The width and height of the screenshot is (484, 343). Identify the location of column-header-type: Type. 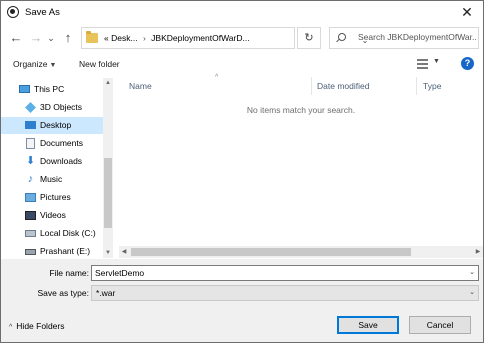
(432, 86).